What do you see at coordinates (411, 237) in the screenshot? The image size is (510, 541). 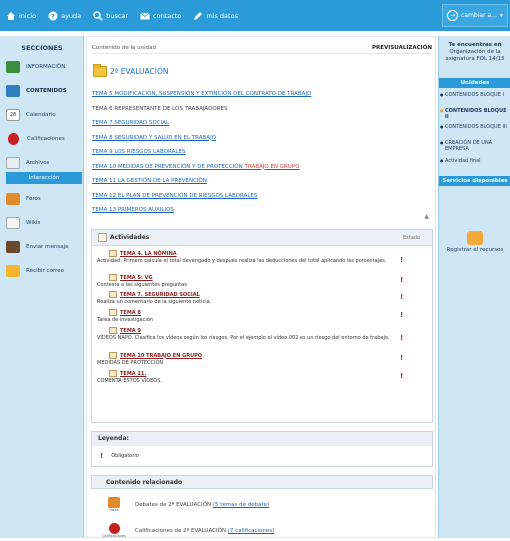 I see `state-column-header: Estado` at bounding box center [411, 237].